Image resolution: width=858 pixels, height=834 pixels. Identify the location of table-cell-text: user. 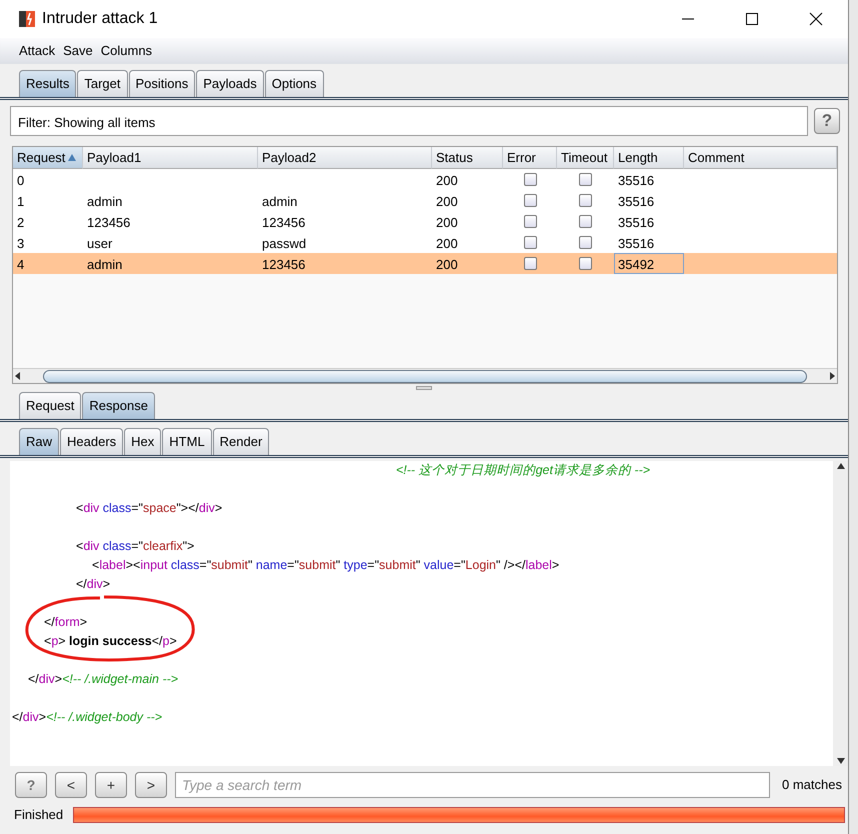
(100, 244).